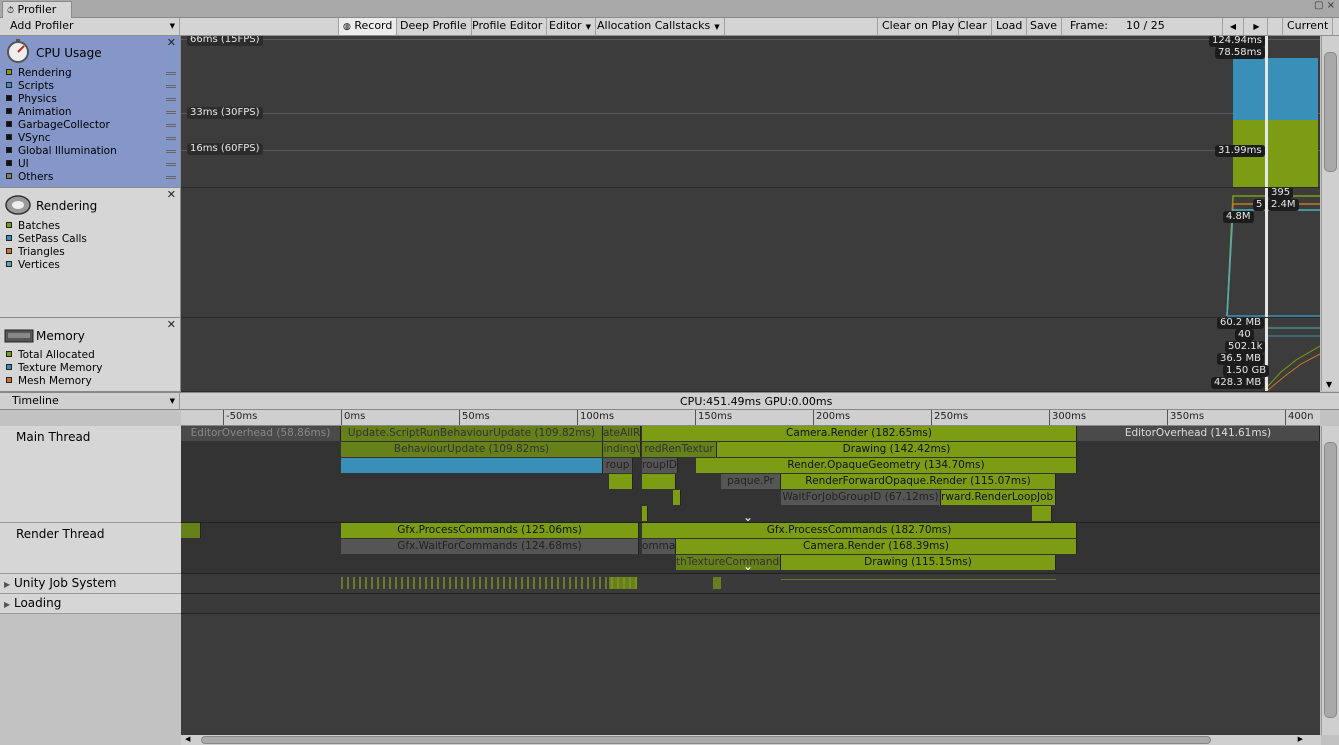 The height and width of the screenshot is (745, 1339). Describe the element at coordinates (918, 562) in the screenshot. I see `sample-bar: Drawing (115.15ms)` at that location.